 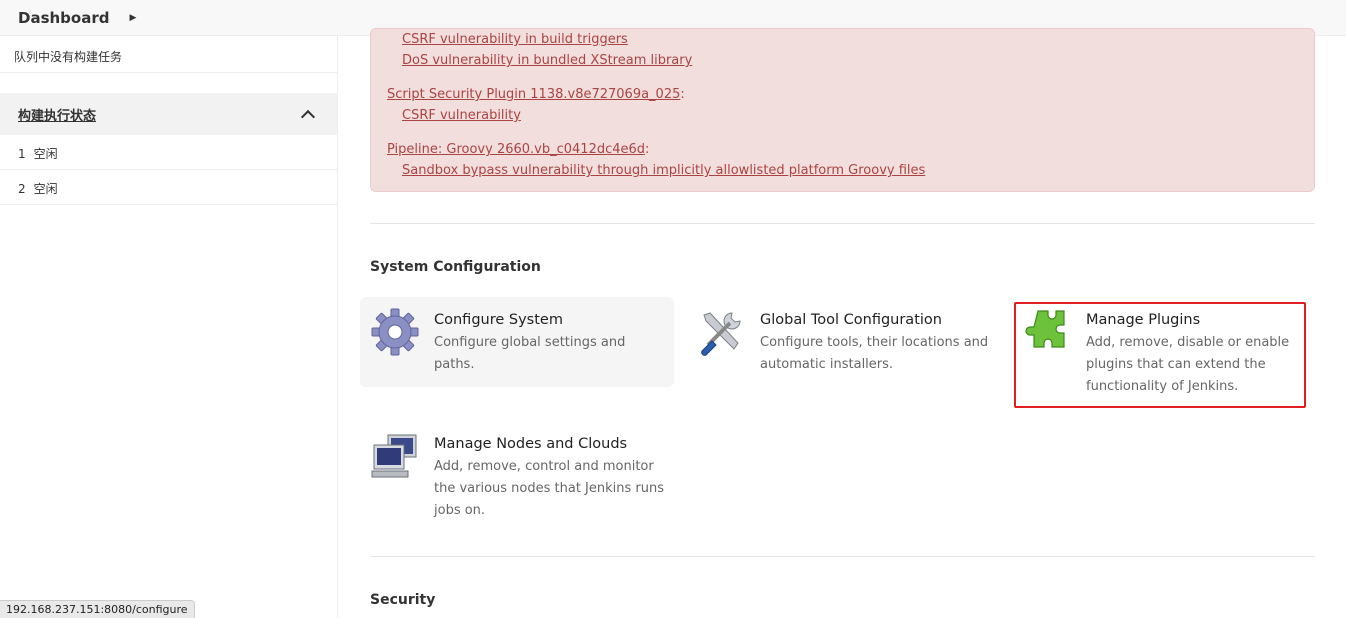 I want to click on tile-title: Manage Nodes and Clouds, so click(x=554, y=444).